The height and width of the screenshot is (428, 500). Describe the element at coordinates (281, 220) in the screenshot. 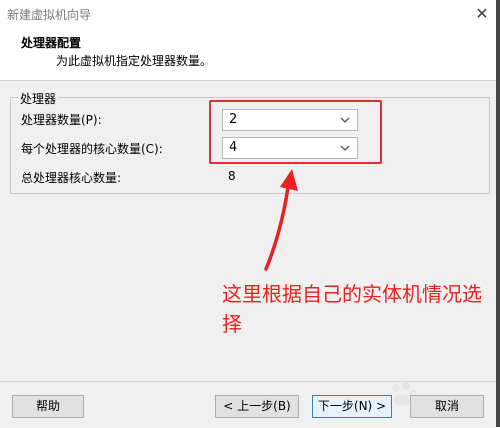

I see `annotation-arrow-icon` at that location.